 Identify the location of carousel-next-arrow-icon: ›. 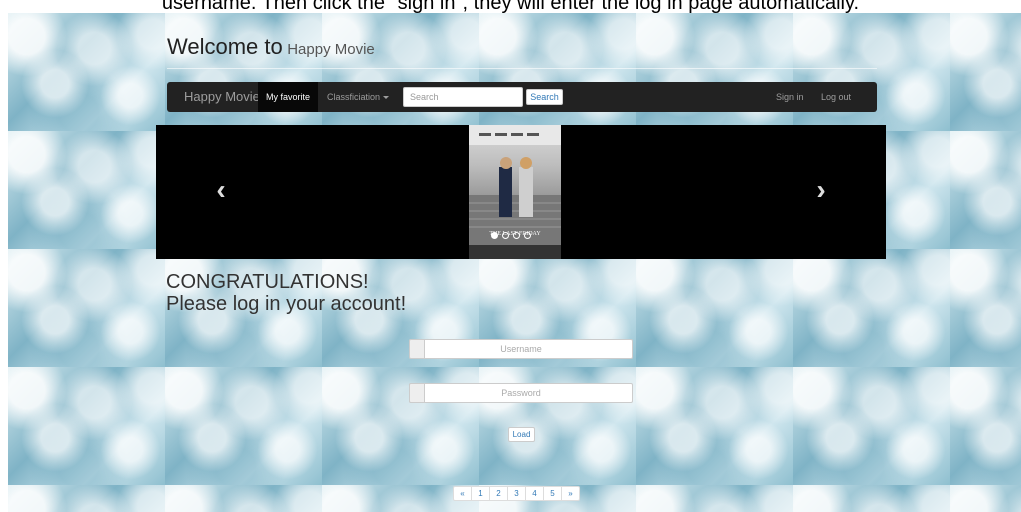
(821, 190).